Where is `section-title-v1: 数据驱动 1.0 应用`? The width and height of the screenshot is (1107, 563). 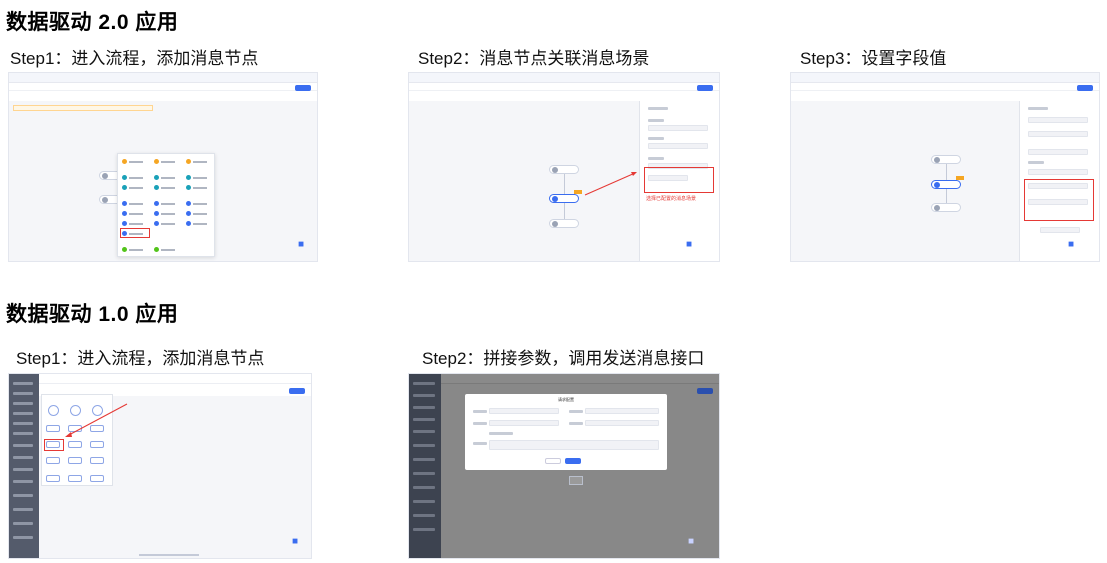
section-title-v1: 数据驱动 1.0 应用 is located at coordinates (92, 314).